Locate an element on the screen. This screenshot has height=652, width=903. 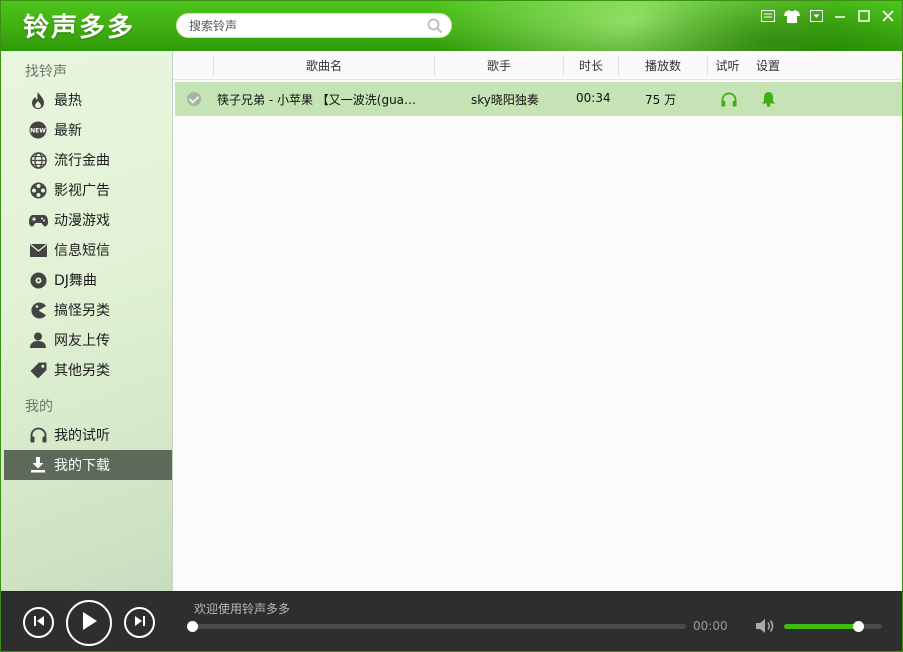
sidebar-item-my-listen: 我的试听 is located at coordinates (88, 435).